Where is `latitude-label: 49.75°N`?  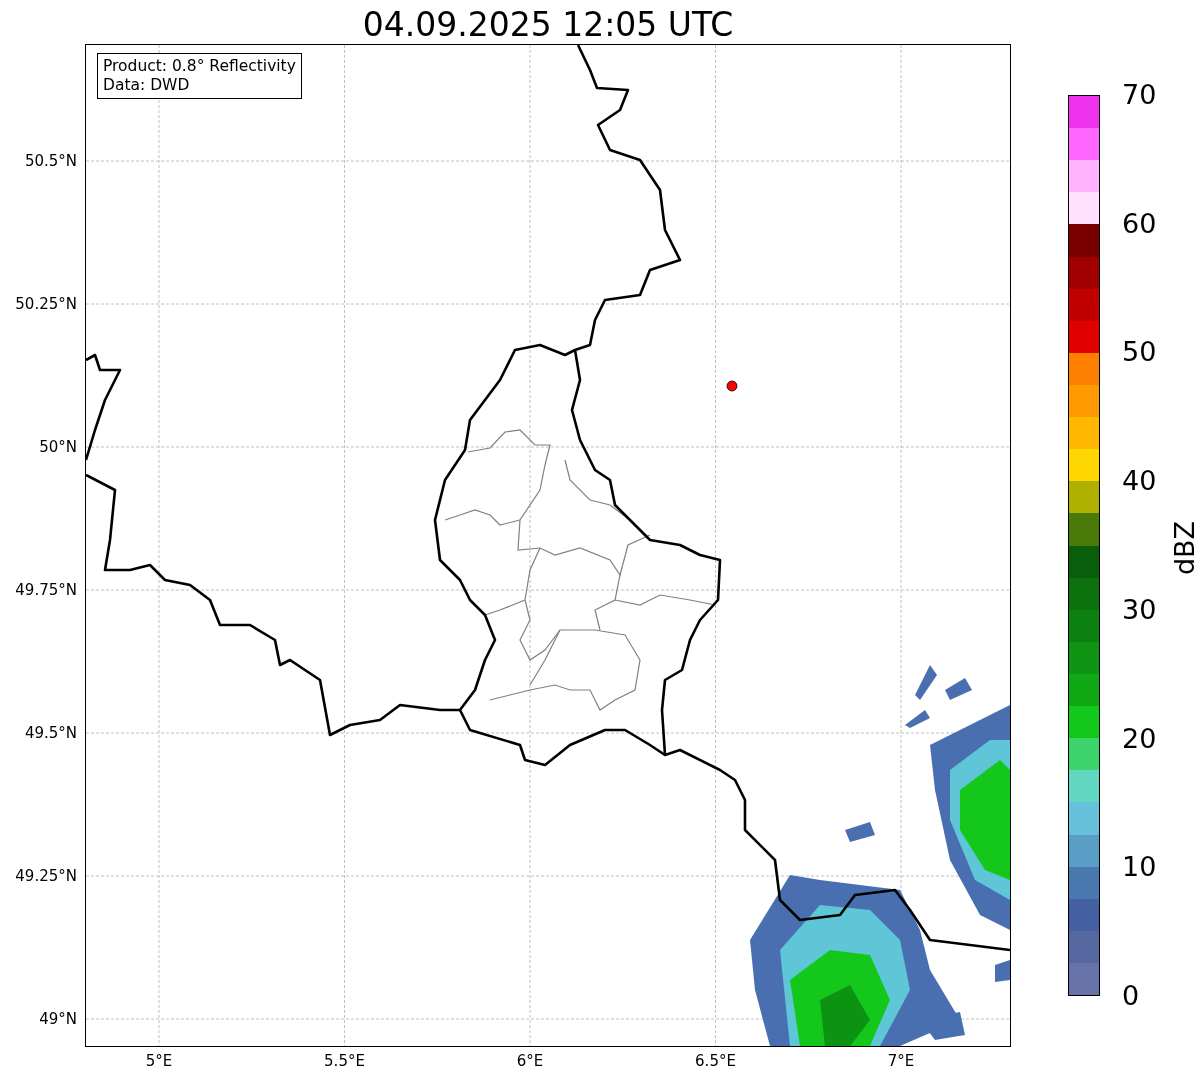
latitude-label: 49.75°N is located at coordinates (46, 590).